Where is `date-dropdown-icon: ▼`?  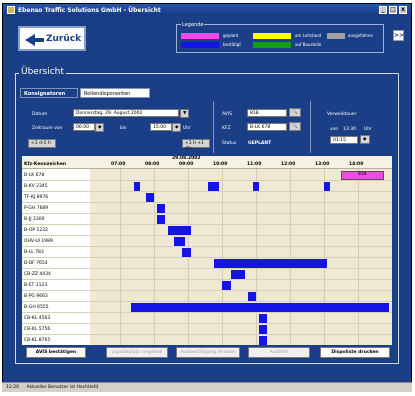 date-dropdown-icon: ▼ is located at coordinates (184, 113).